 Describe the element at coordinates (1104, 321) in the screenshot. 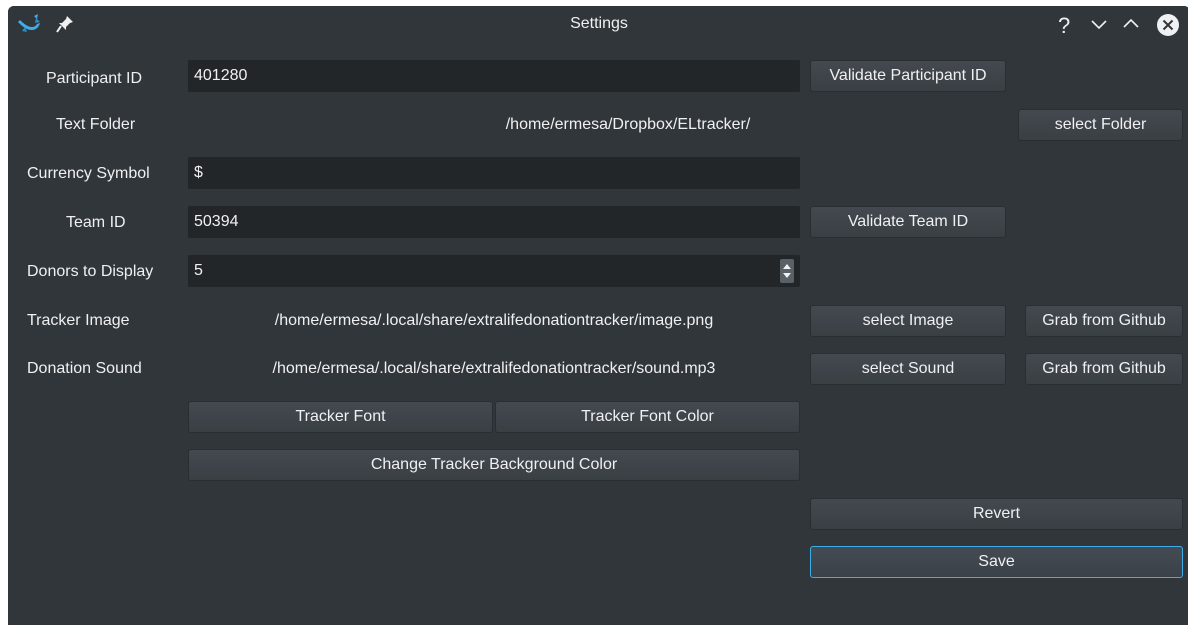

I see `grab-image-from-github-button: Grab from Github` at that location.